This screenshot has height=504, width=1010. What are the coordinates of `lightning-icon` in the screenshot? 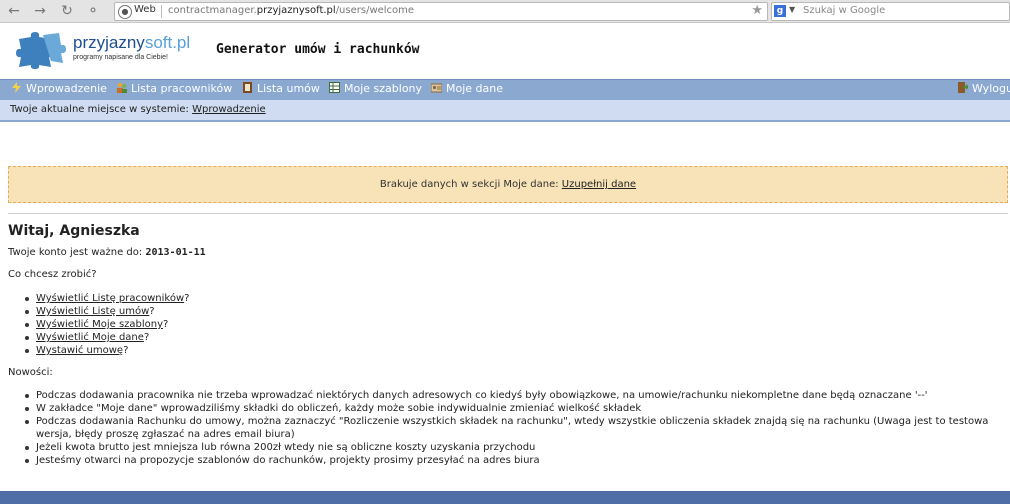 It's located at (16, 87).